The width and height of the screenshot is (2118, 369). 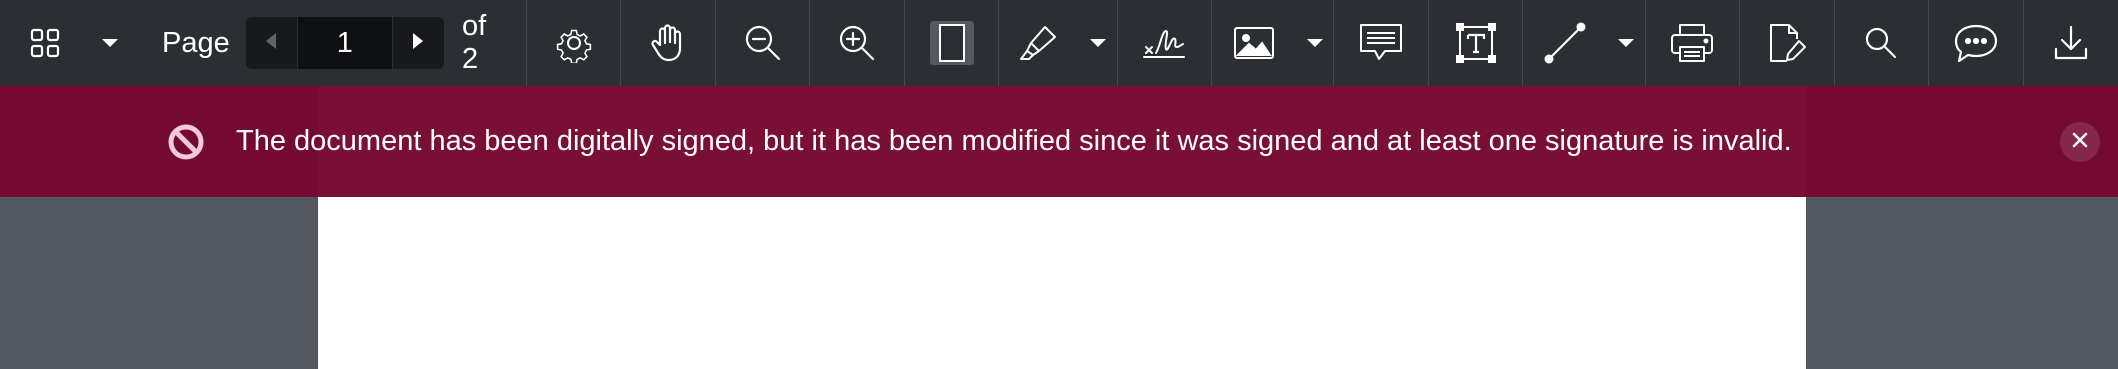 I want to click on triangle-right-icon, so click(x=418, y=43).